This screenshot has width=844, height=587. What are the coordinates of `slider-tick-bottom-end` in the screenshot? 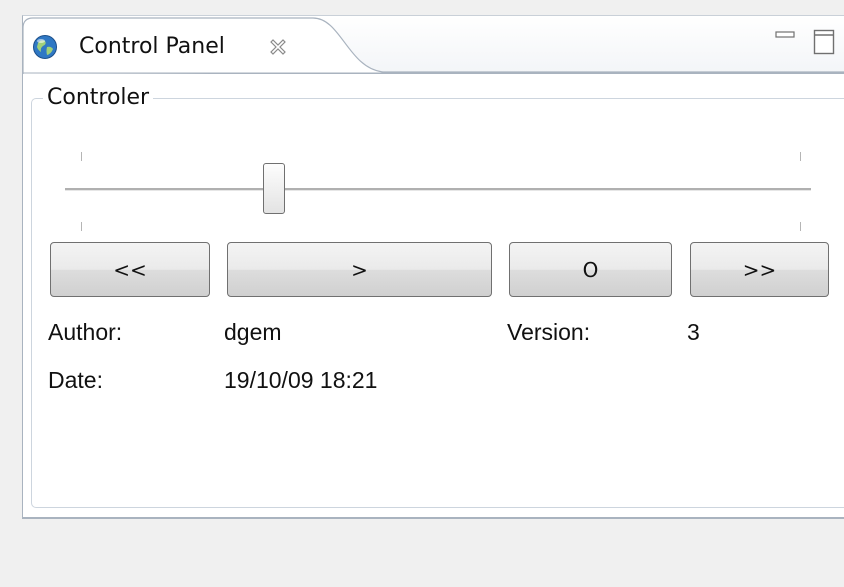 It's located at (800, 226).